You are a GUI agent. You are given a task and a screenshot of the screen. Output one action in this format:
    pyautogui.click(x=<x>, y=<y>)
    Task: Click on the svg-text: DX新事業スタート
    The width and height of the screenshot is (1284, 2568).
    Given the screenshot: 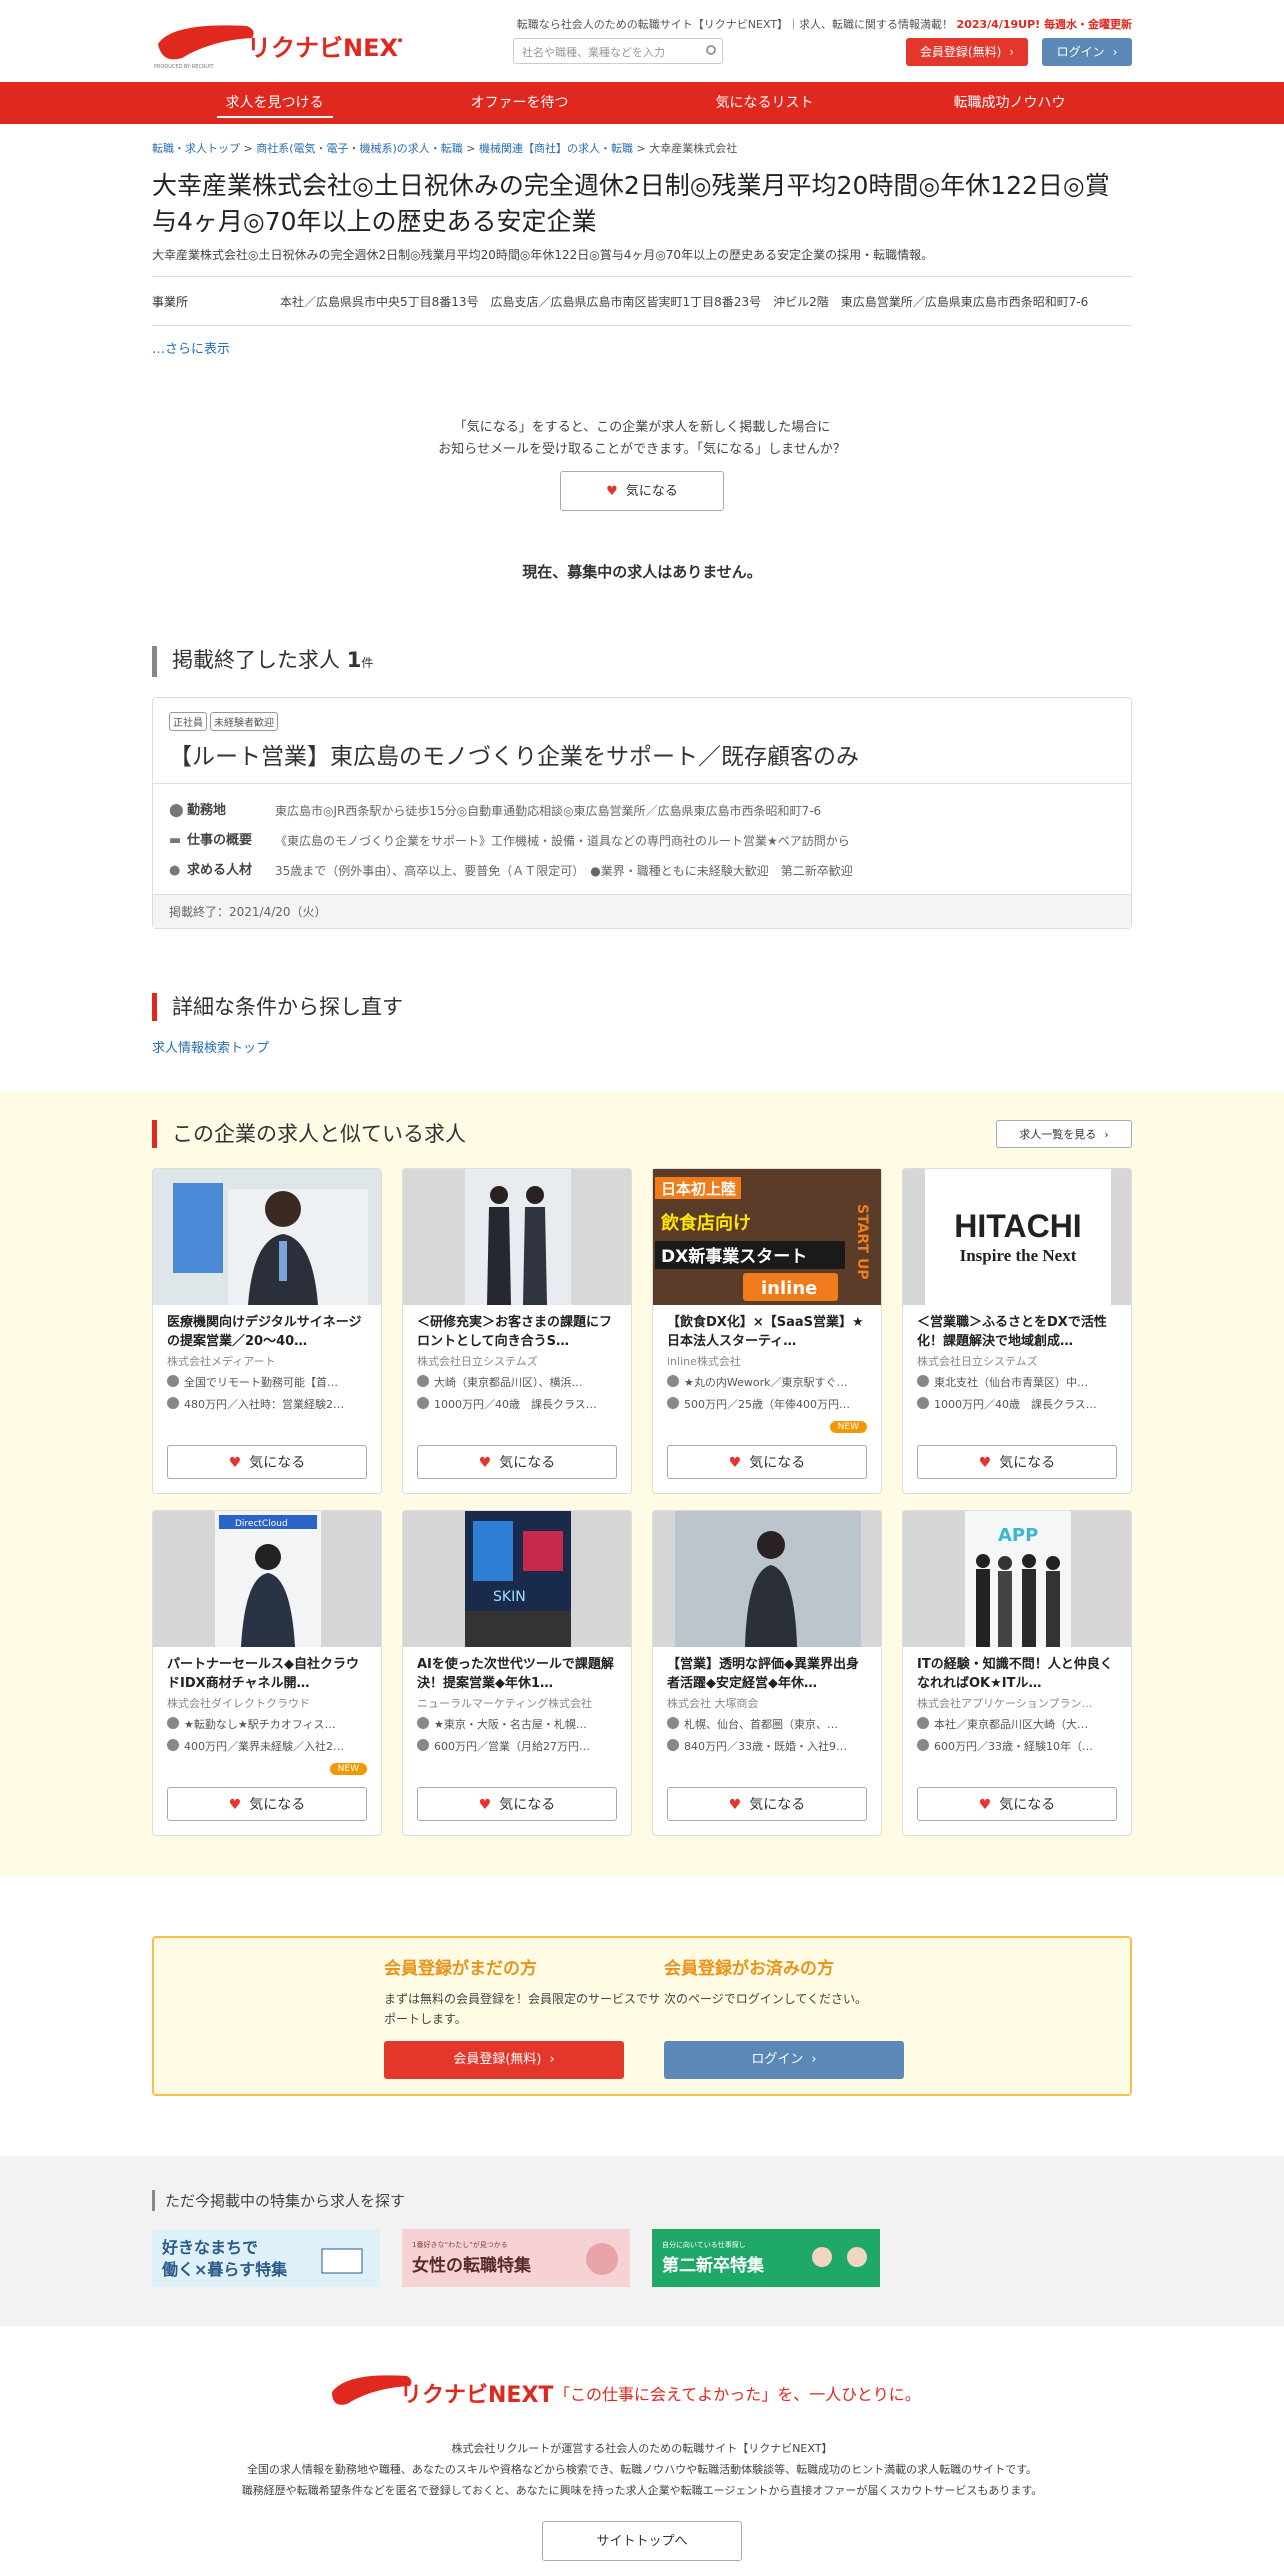 What is the action you would take?
    pyautogui.click(x=734, y=1256)
    